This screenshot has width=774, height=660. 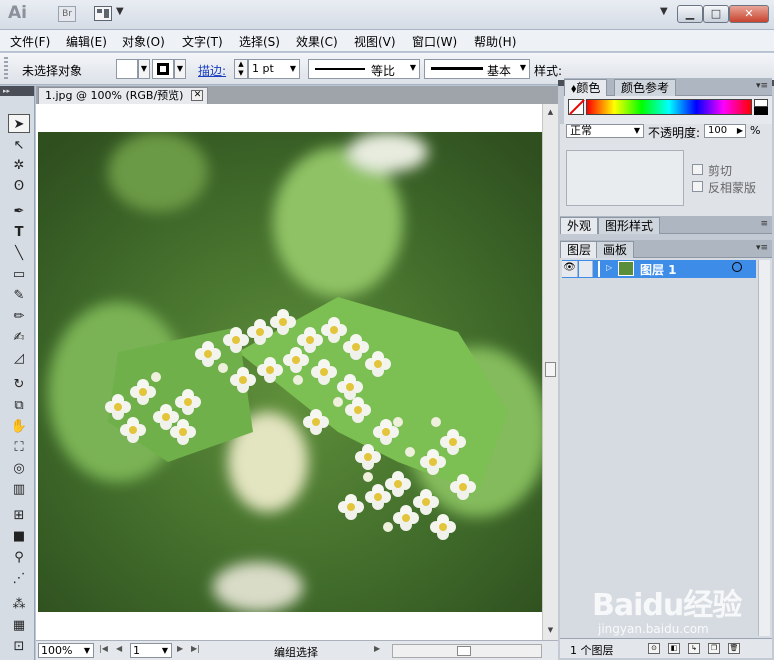 I want to click on magic-wand-tool-icon: ✲, so click(x=19, y=165).